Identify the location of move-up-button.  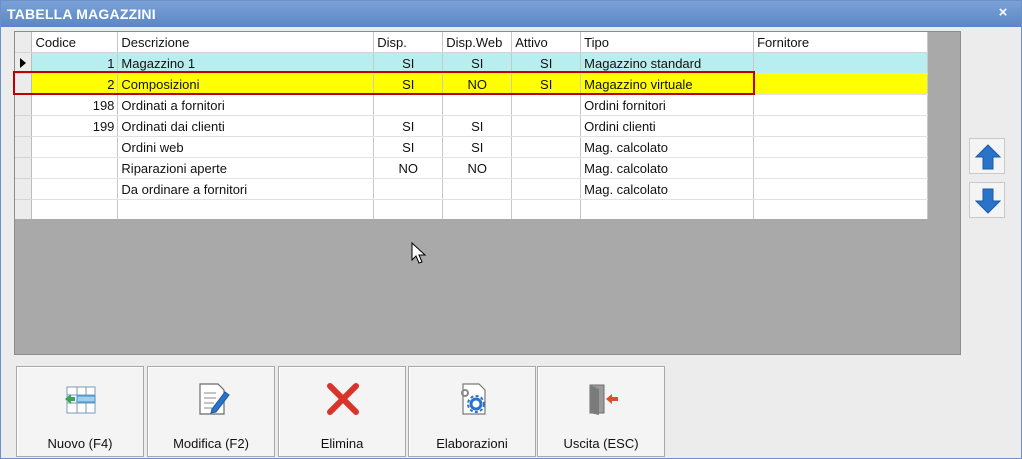
(987, 156).